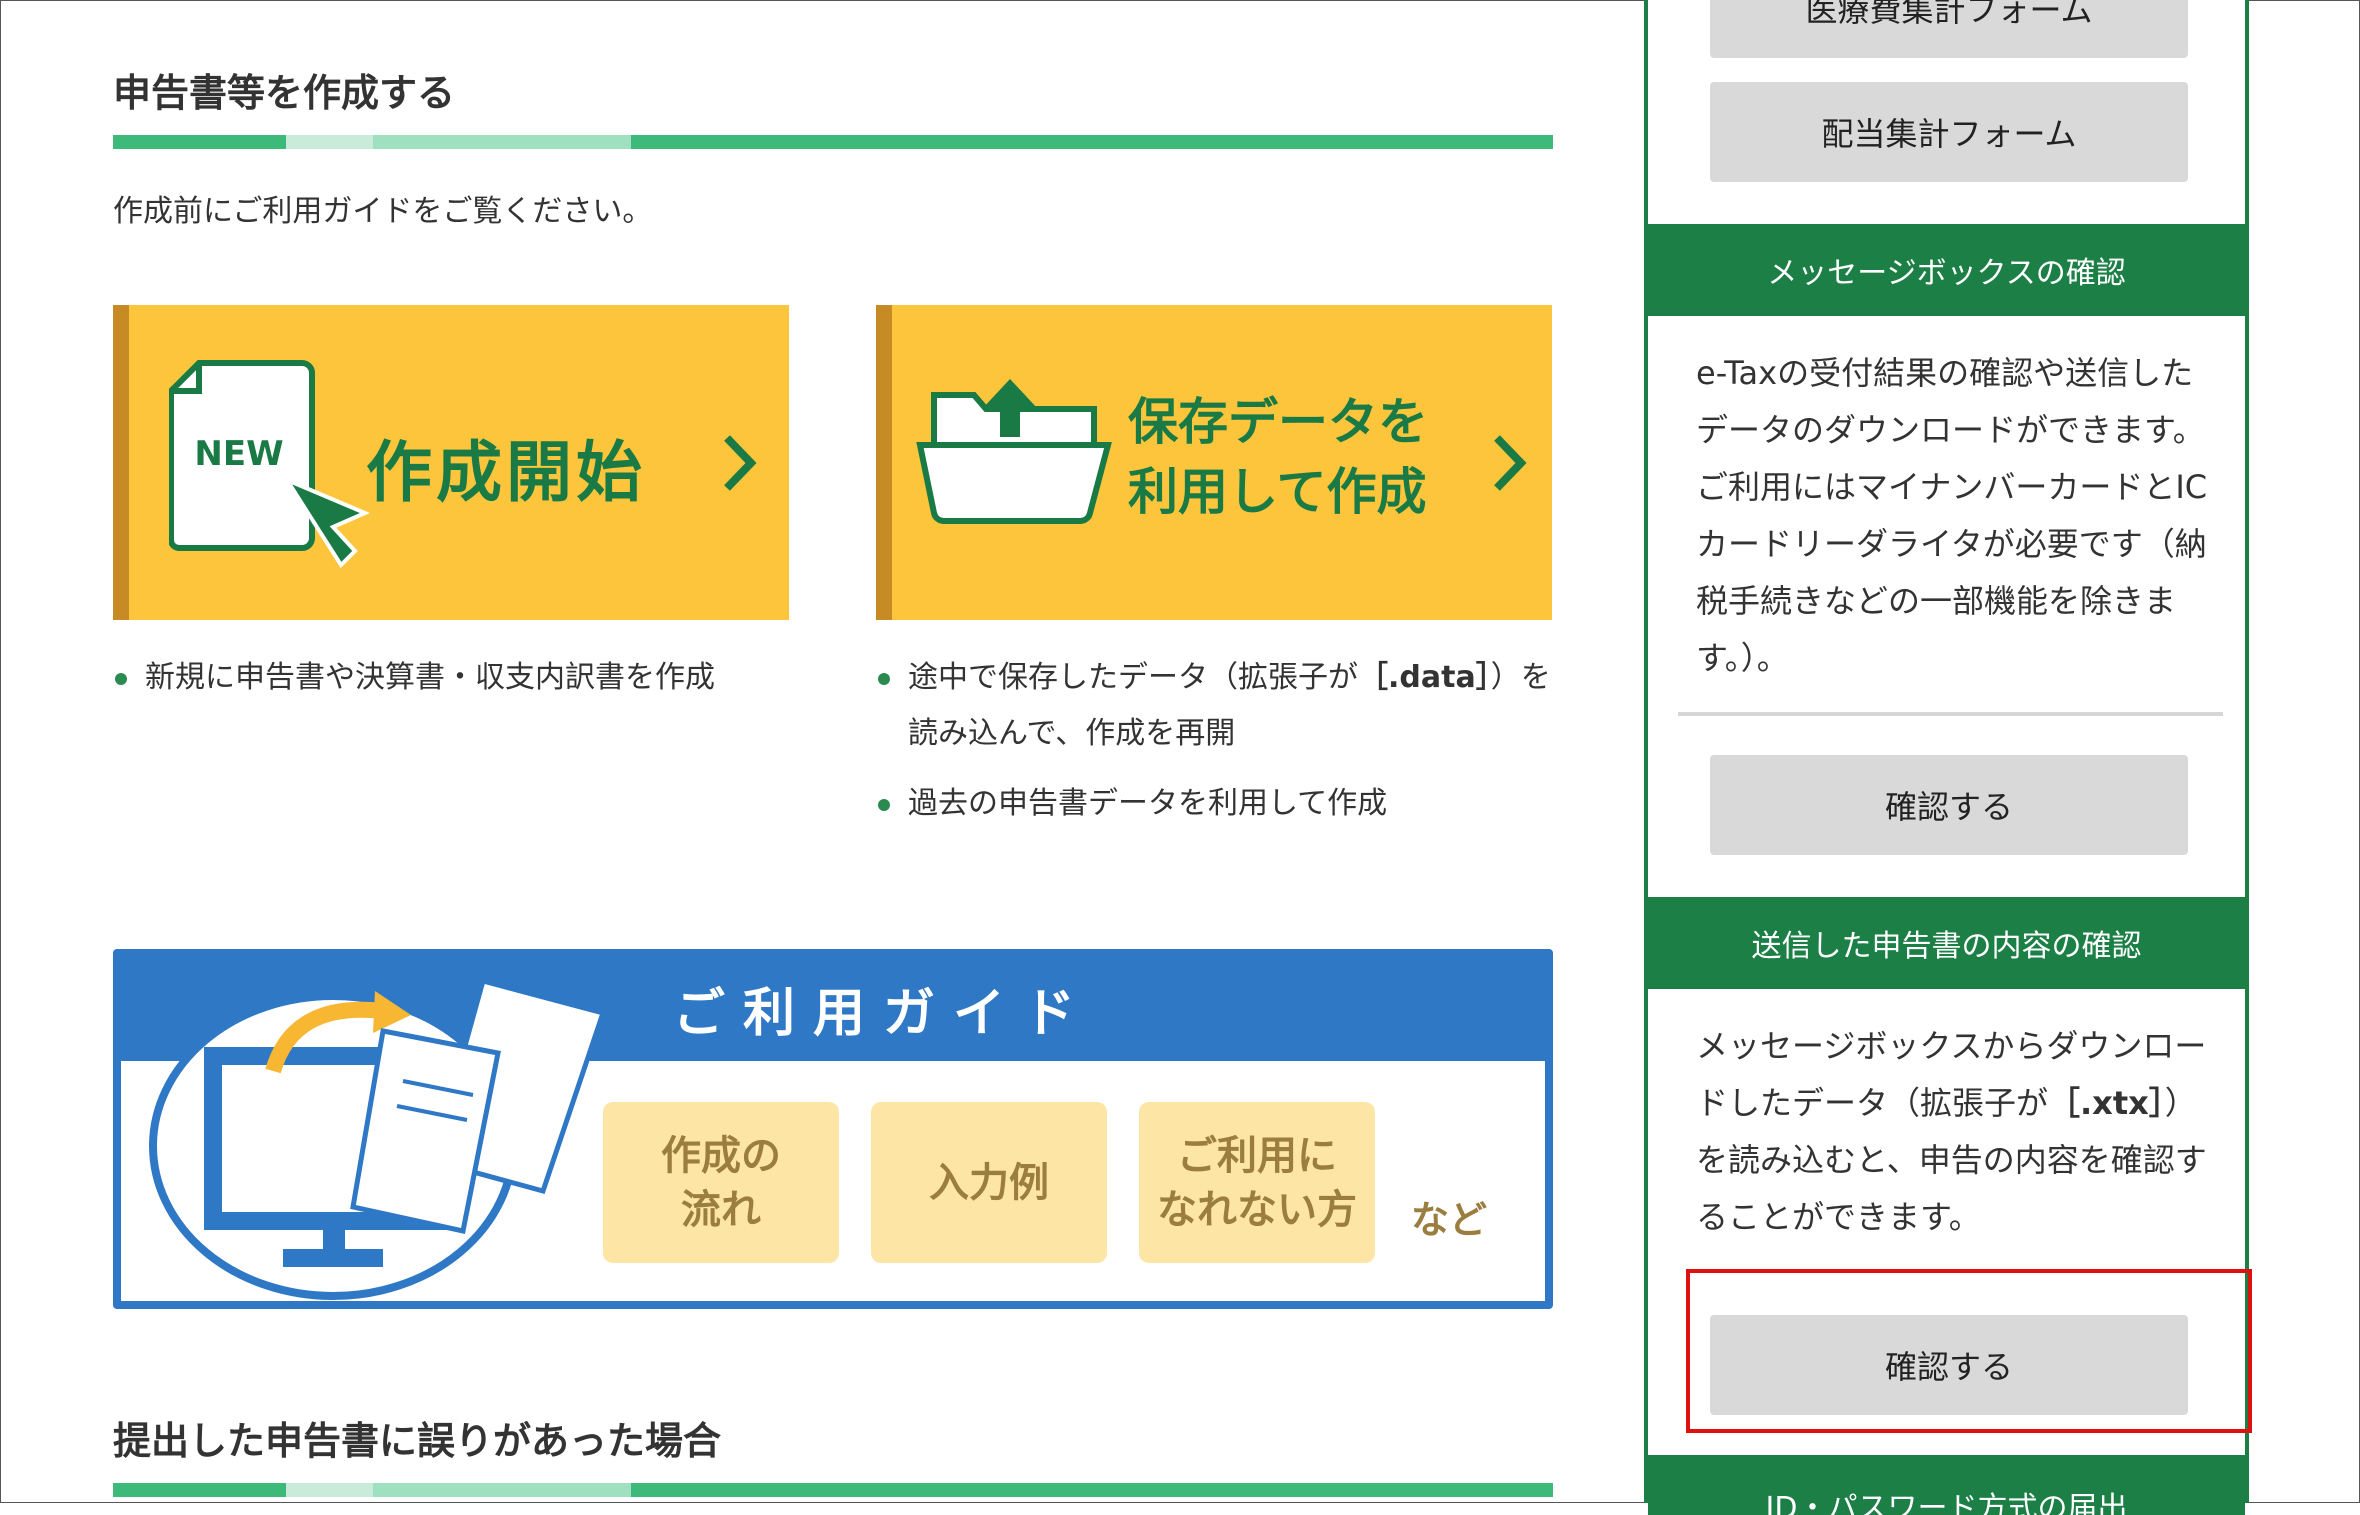  Describe the element at coordinates (989, 1182) in the screenshot. I see `guide-tile-examples: 入力例` at that location.